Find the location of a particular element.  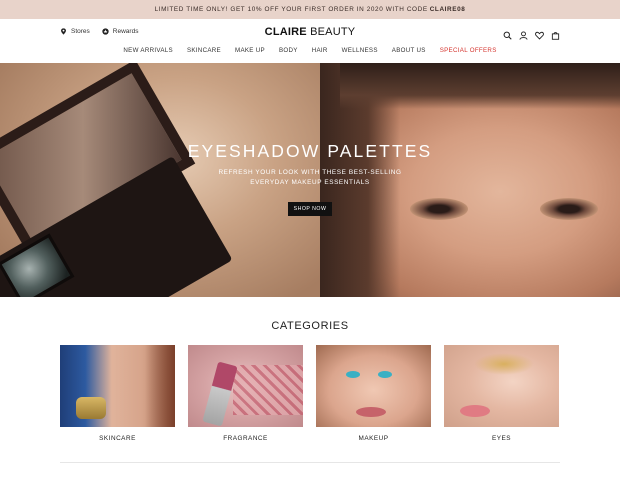

search-icon is located at coordinates (507, 33).